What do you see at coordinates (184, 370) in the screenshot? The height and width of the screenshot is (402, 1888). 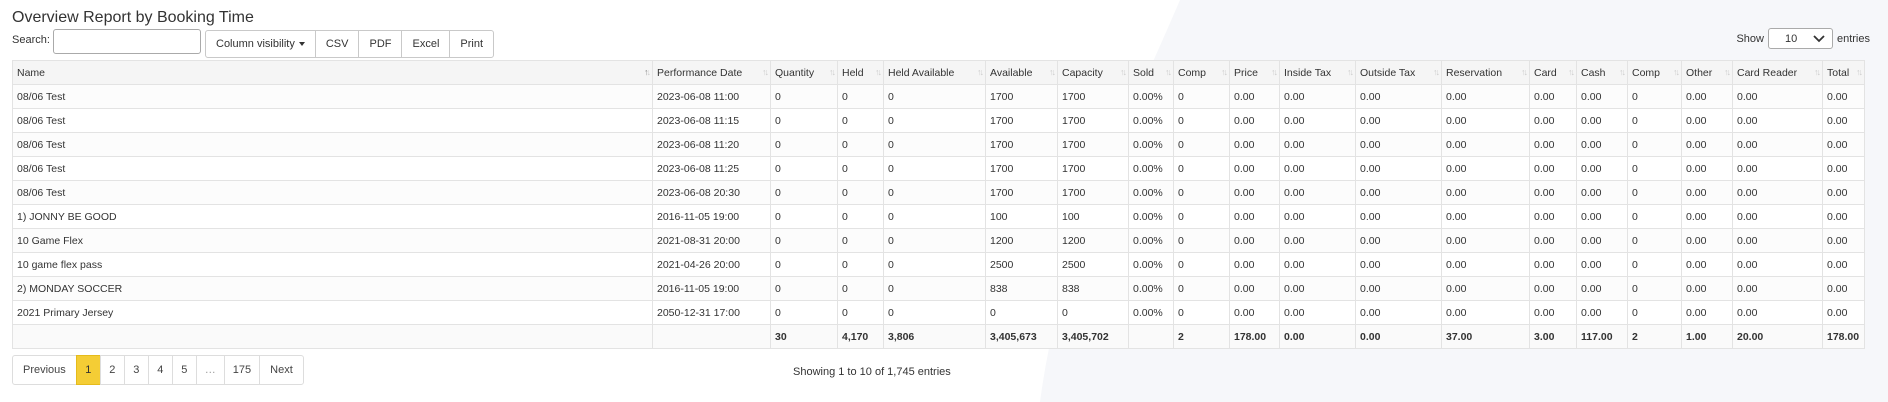 I see `page-button-5: 5` at bounding box center [184, 370].